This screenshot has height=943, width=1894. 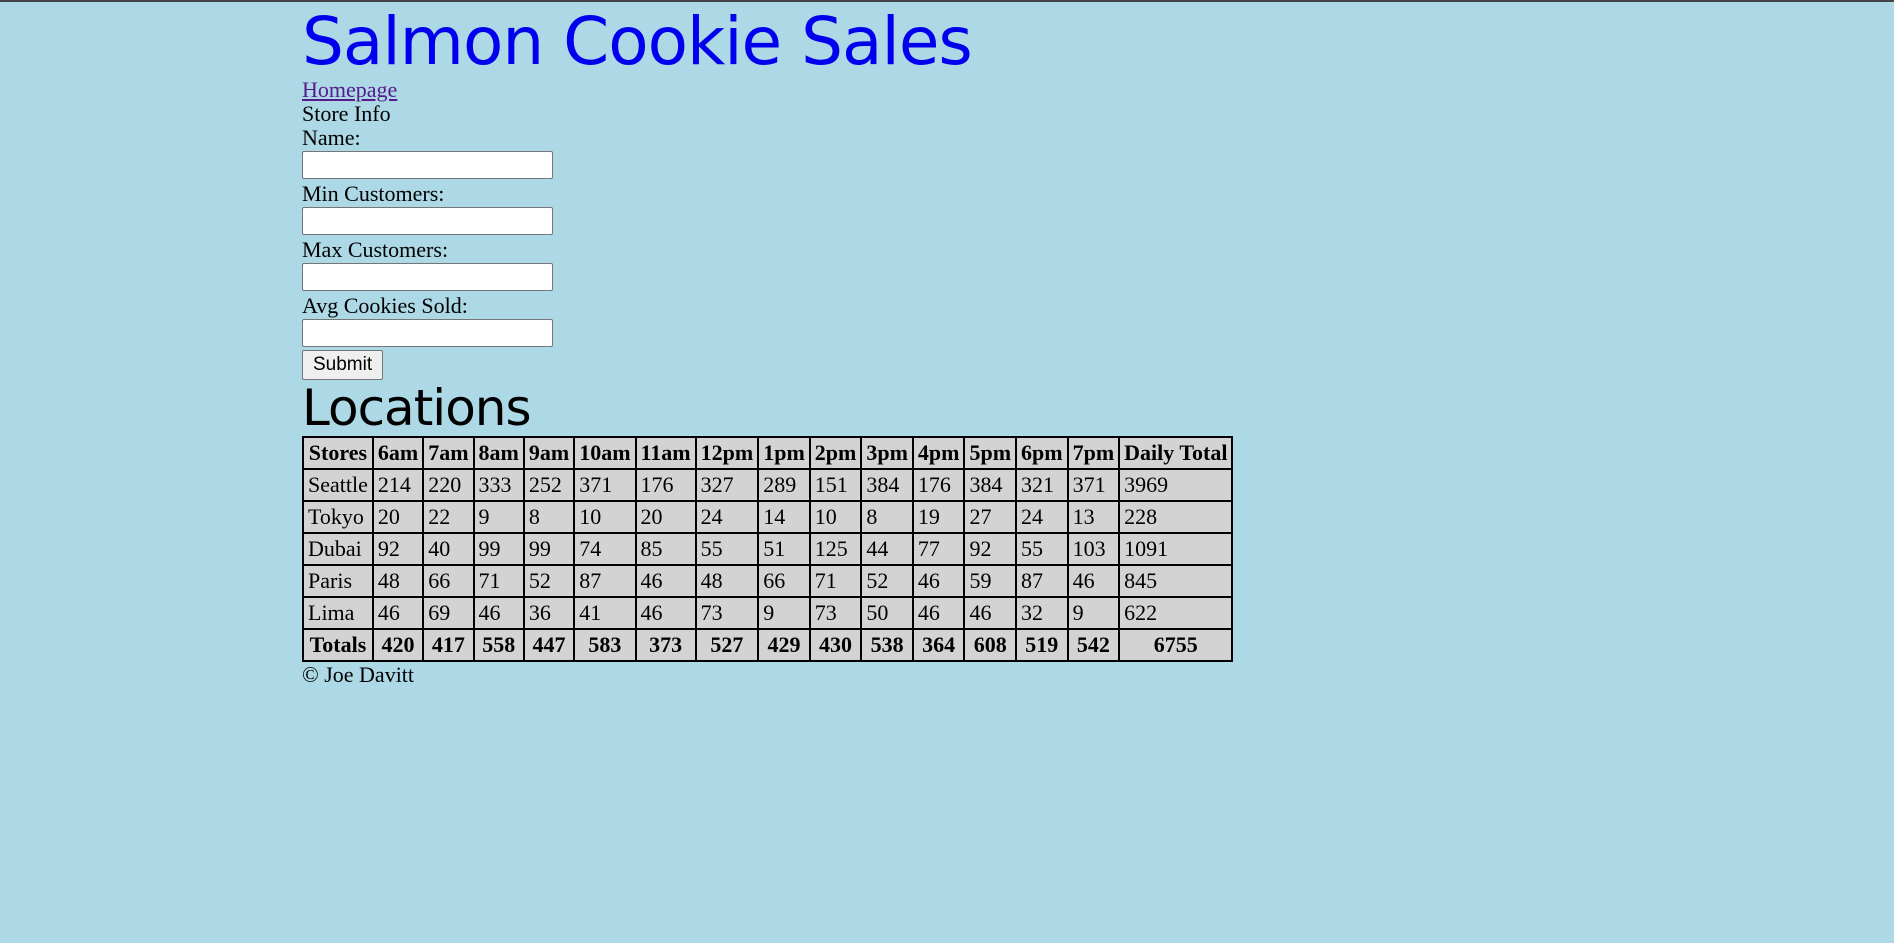 I want to click on totals-cell: 364, so click(x=938, y=645).